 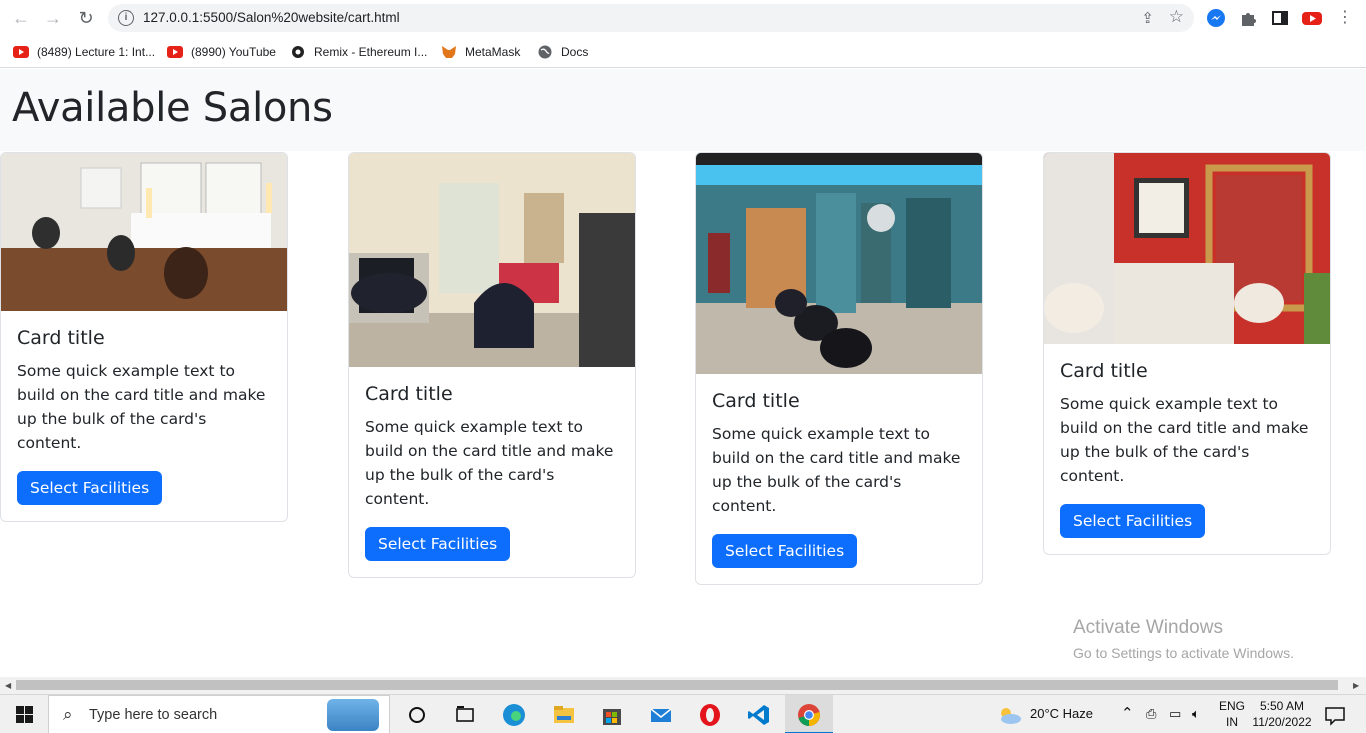 I want to click on weather-haze-icon, so click(x=1009, y=715).